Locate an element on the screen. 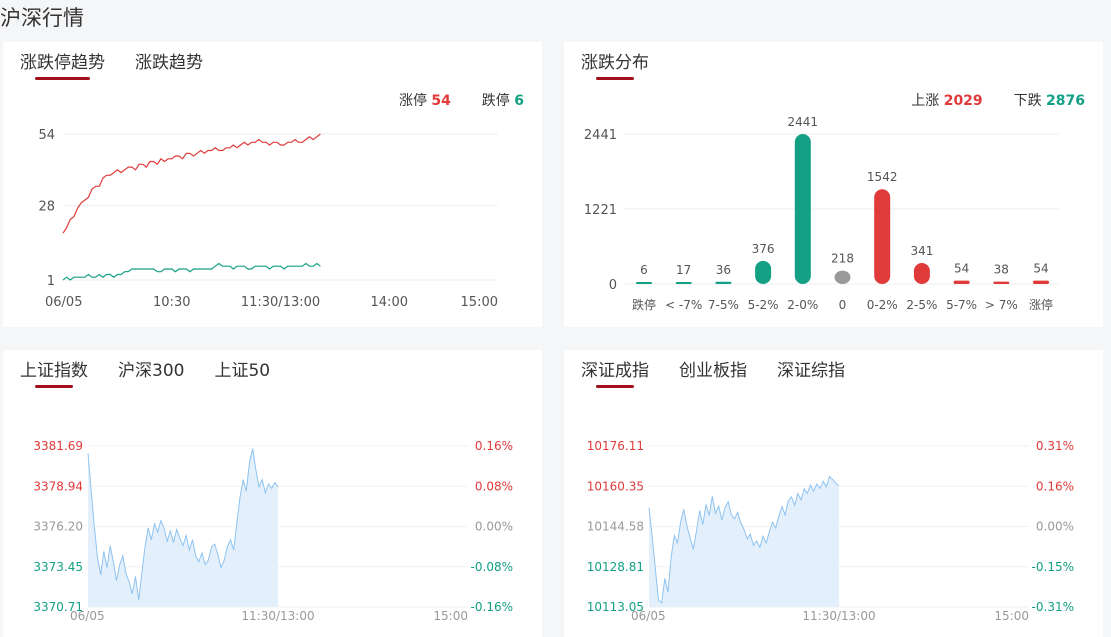 This screenshot has height=637, width=1111. y-tick-label-right: -0.16% is located at coordinates (492, 607).